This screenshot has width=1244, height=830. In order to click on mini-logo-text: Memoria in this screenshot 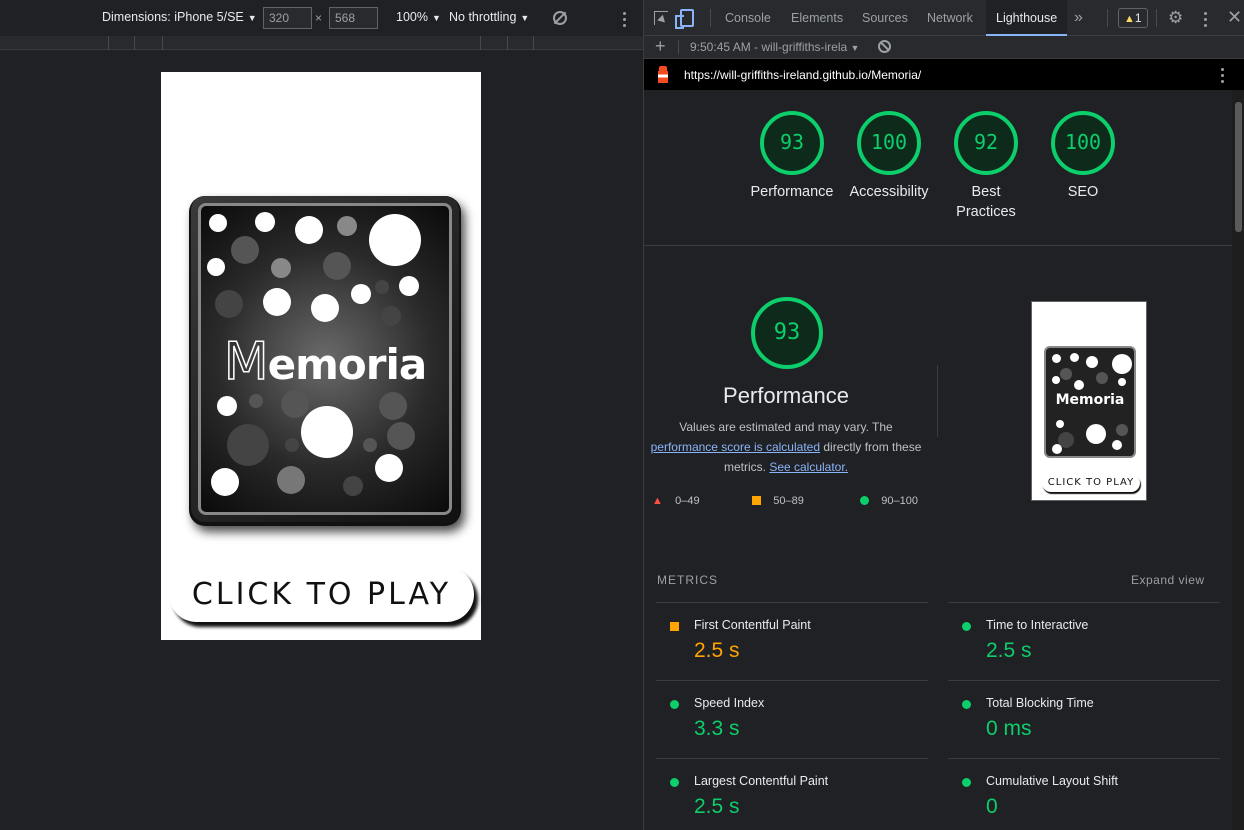, I will do `click(1090, 400)`.